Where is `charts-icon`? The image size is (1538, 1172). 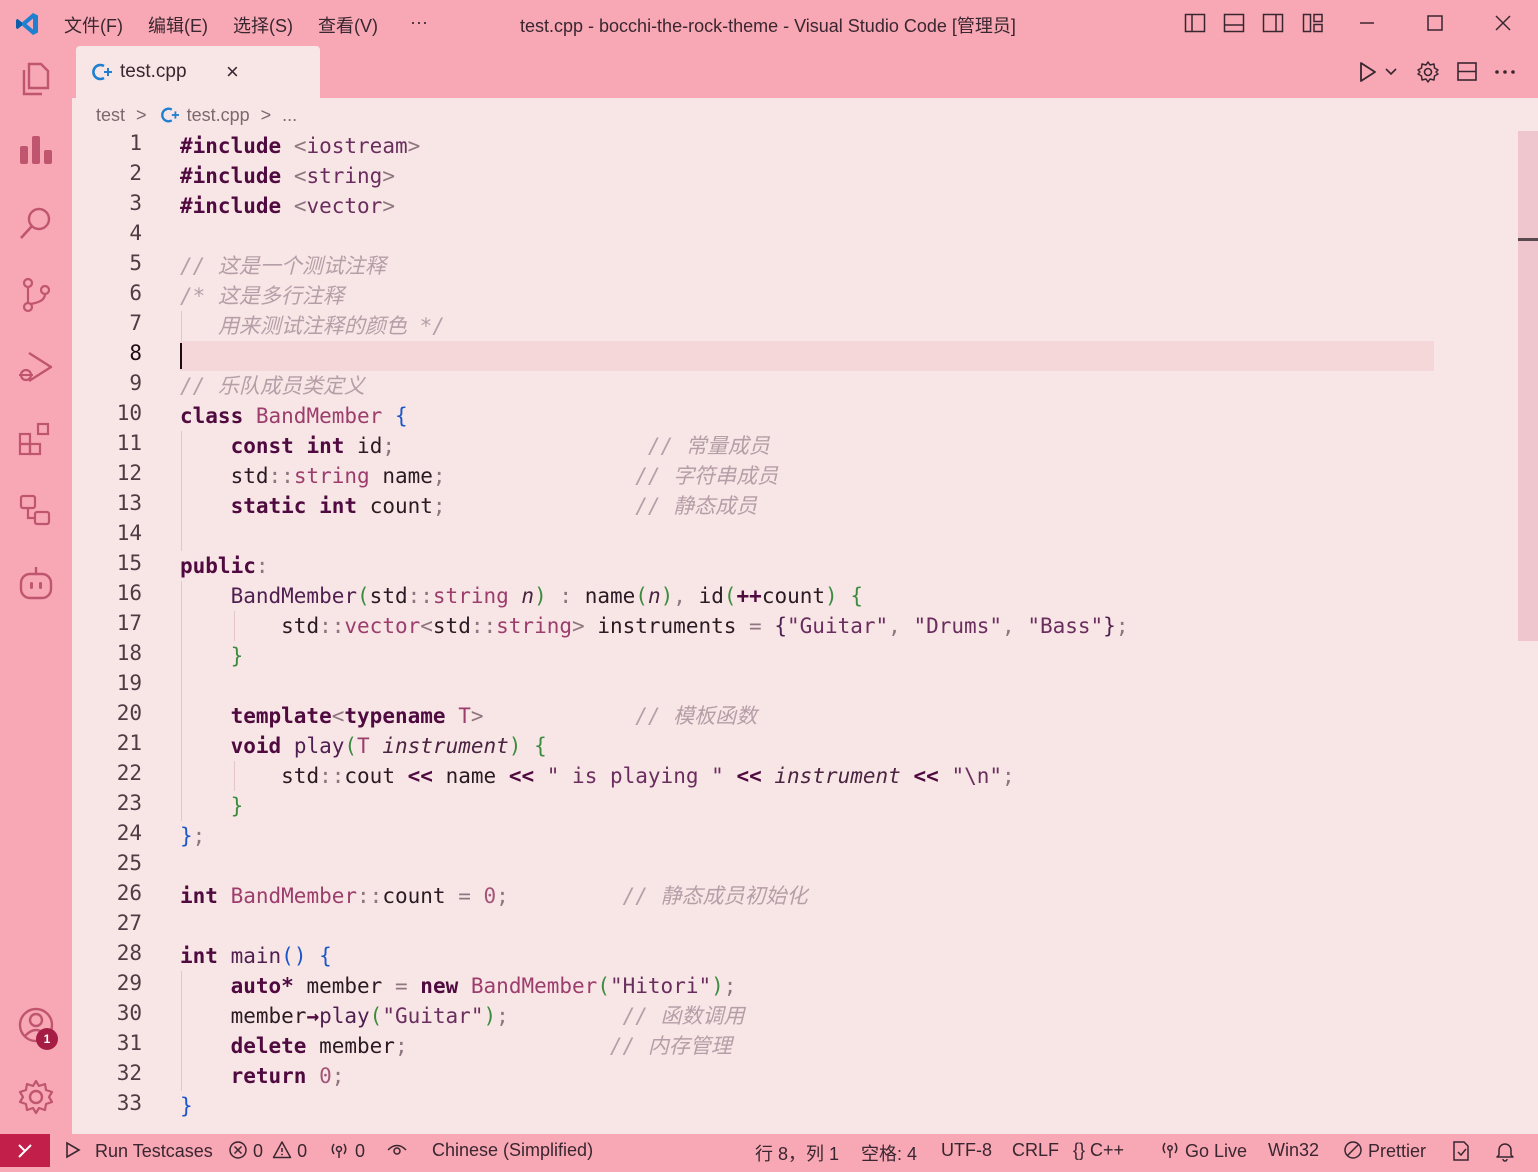
charts-icon is located at coordinates (36, 151).